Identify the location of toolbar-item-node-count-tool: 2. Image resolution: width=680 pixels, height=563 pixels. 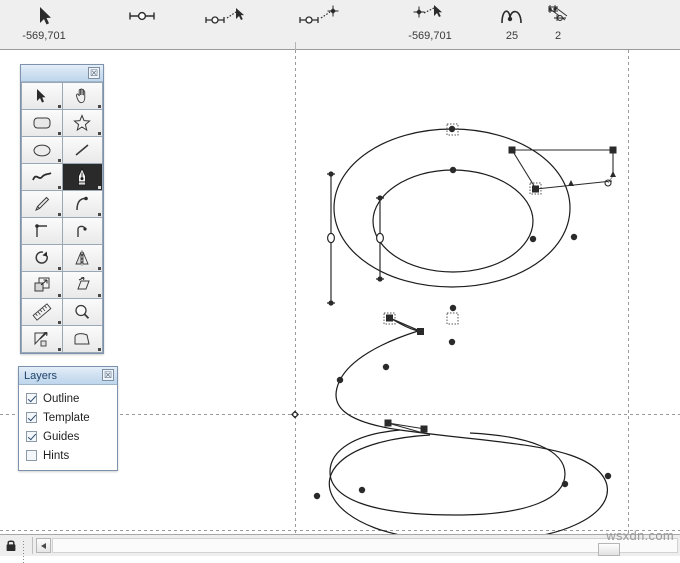
(558, 25).